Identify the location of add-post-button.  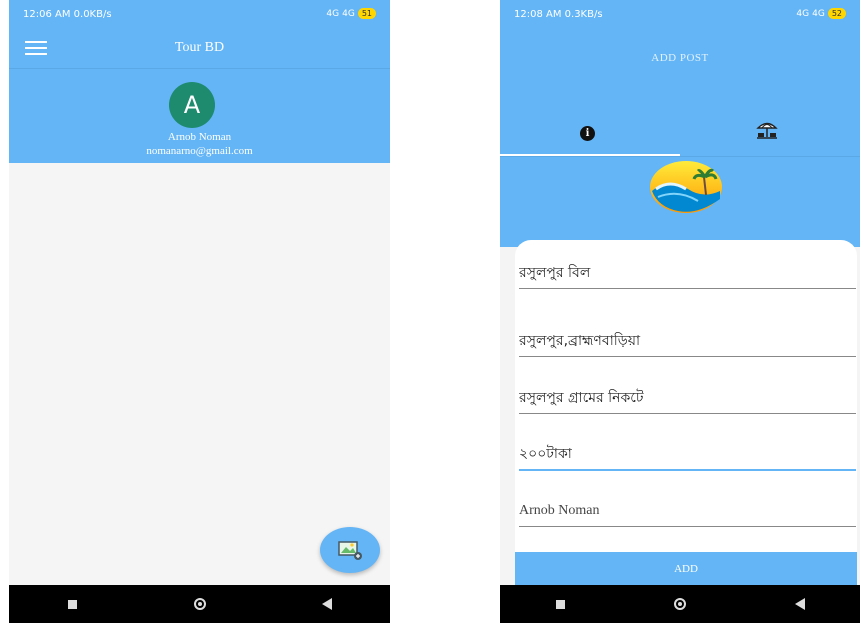
(350, 550).